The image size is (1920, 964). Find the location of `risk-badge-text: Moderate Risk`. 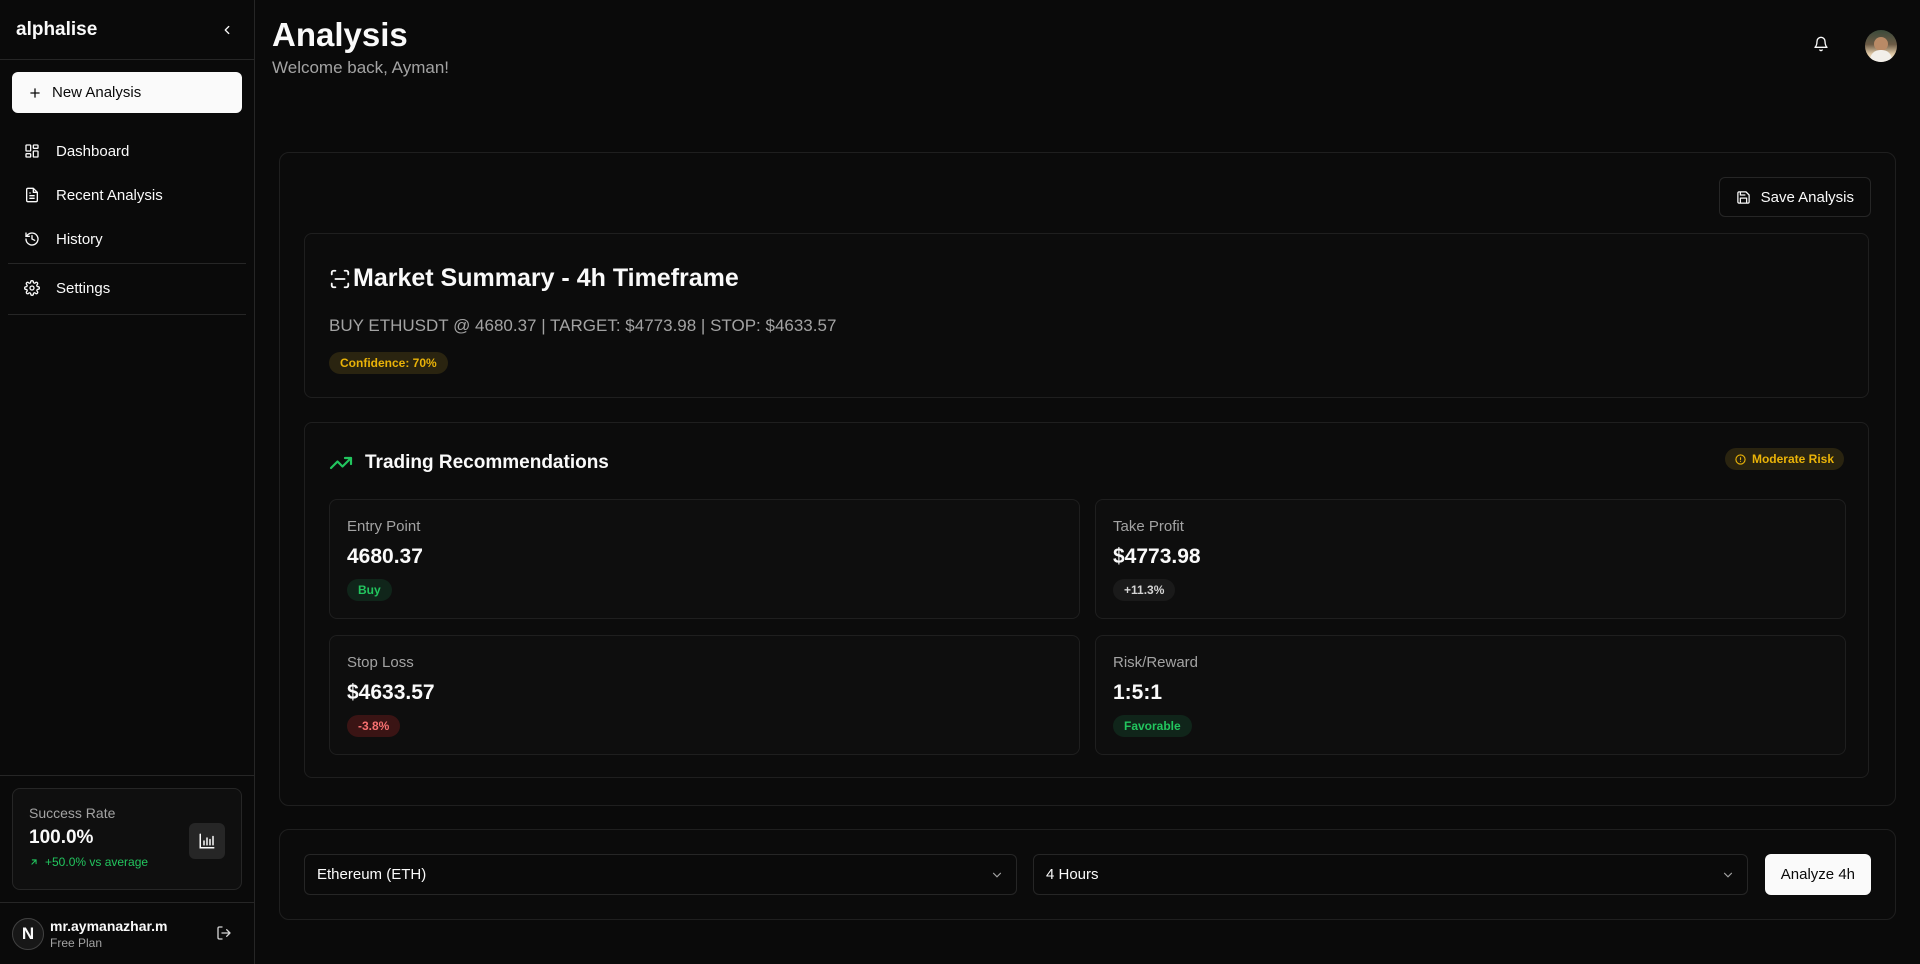

risk-badge-text: Moderate Risk is located at coordinates (1792, 459).